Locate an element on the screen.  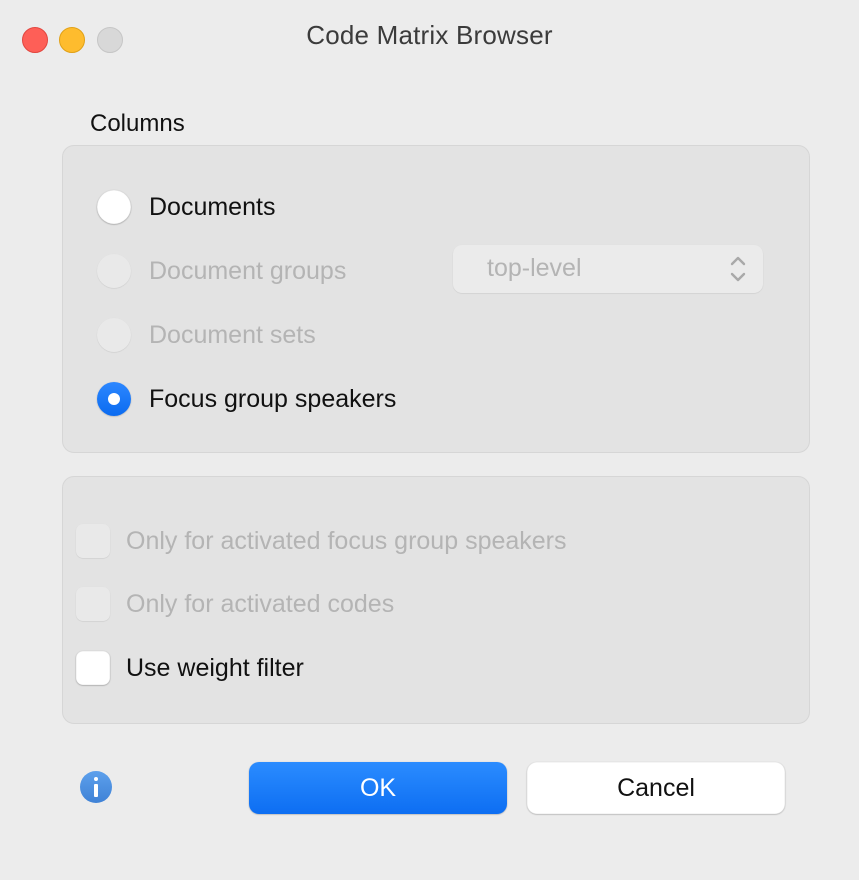
checkbox-activated-speakers: Only for activated focus group speakers is located at coordinates (321, 541).